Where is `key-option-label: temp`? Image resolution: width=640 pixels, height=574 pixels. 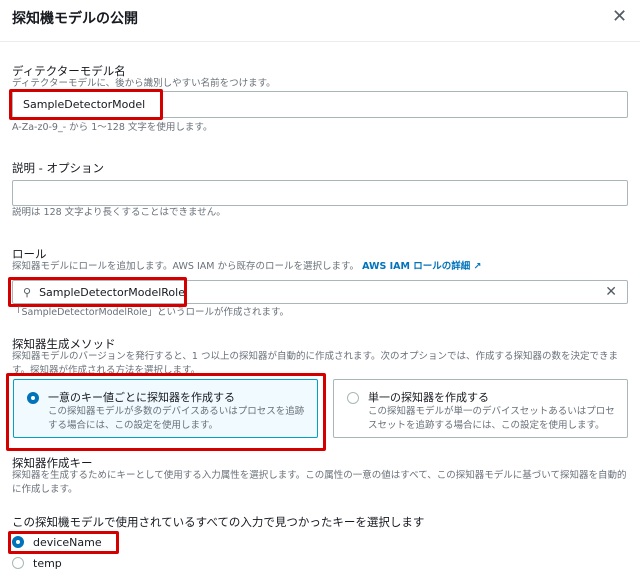 key-option-label: temp is located at coordinates (47, 563).